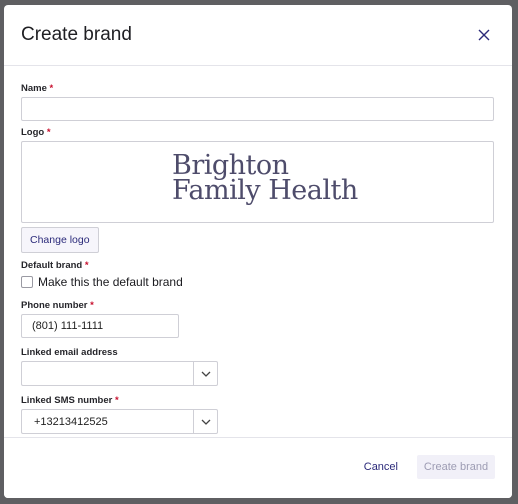 Image resolution: width=518 pixels, height=504 pixels. I want to click on cancel-button: Cancel, so click(381, 467).